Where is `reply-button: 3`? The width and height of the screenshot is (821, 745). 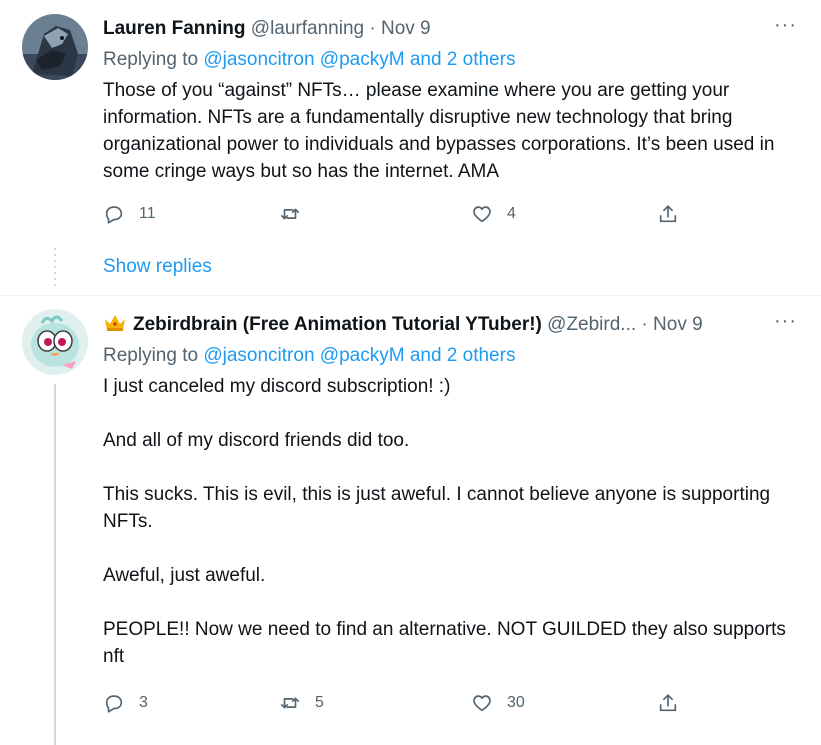 reply-button: 3 is located at coordinates (125, 703).